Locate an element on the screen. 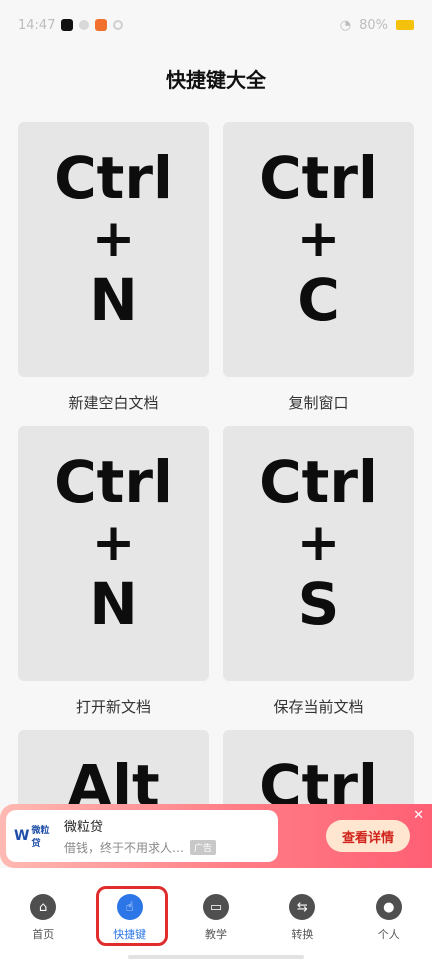 The image size is (432, 964). nav-label: 首页 is located at coordinates (43, 934).